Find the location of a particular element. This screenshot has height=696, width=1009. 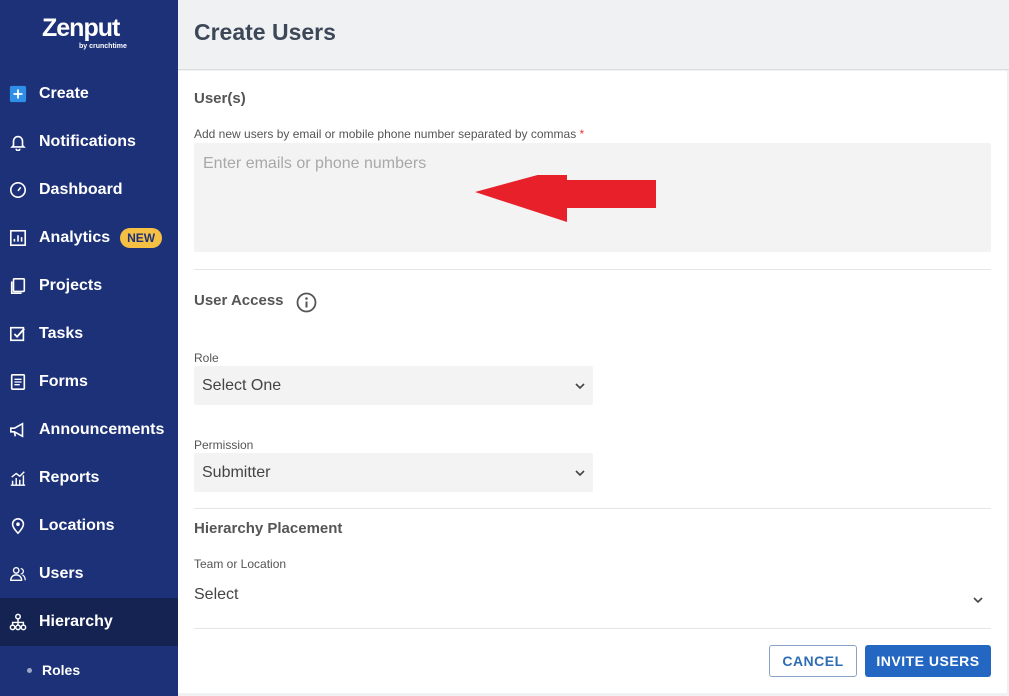

projects-icon is located at coordinates (18, 286).